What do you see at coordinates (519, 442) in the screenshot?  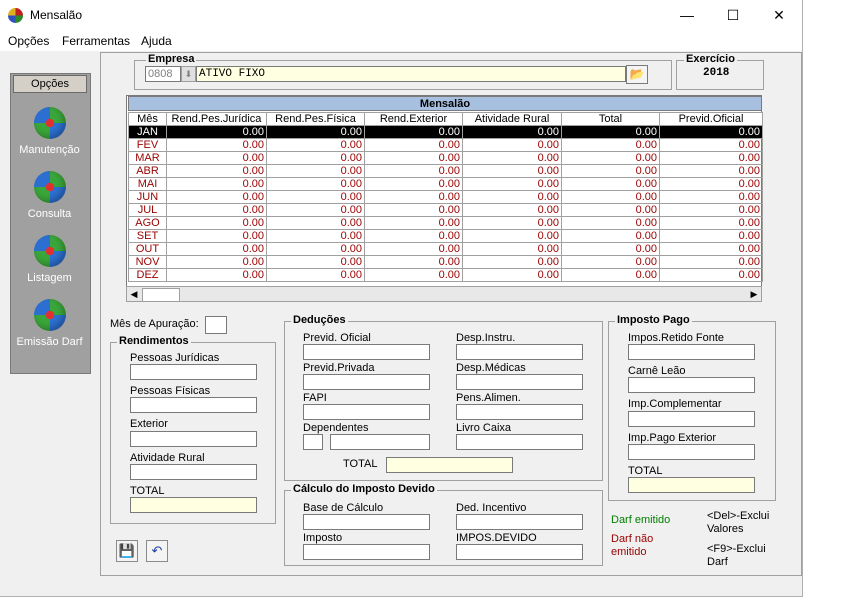 I see `livro-caixa-field` at bounding box center [519, 442].